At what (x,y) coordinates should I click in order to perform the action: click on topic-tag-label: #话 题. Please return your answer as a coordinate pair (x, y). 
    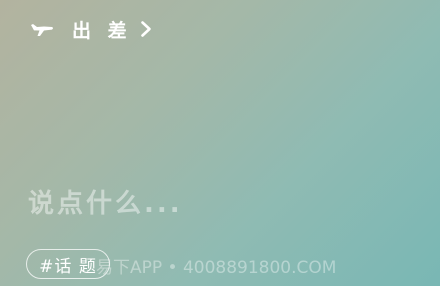
    Looking at the image, I should click on (68, 266).